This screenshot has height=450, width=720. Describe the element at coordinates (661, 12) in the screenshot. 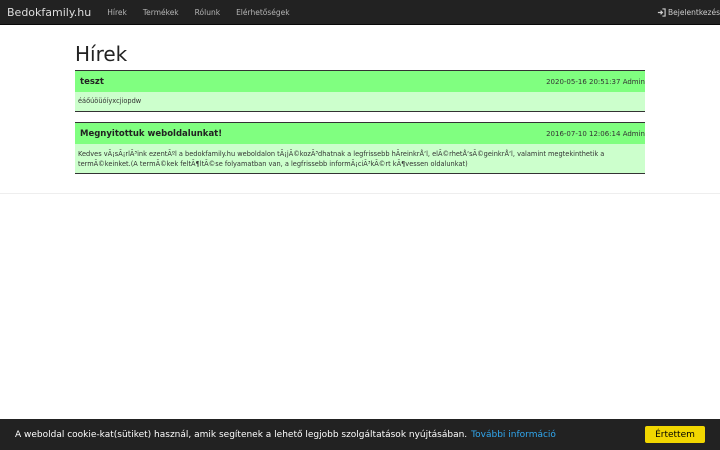

I see `login-icon` at that location.